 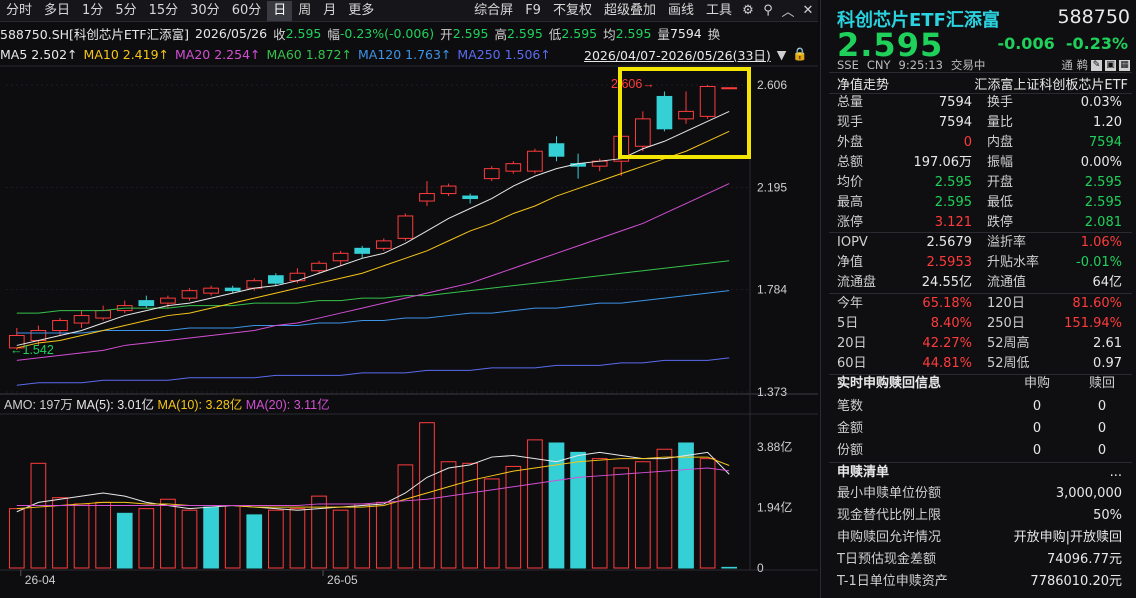 What do you see at coordinates (968, 65) in the screenshot?
I see `trade-status: 交易中` at bounding box center [968, 65].